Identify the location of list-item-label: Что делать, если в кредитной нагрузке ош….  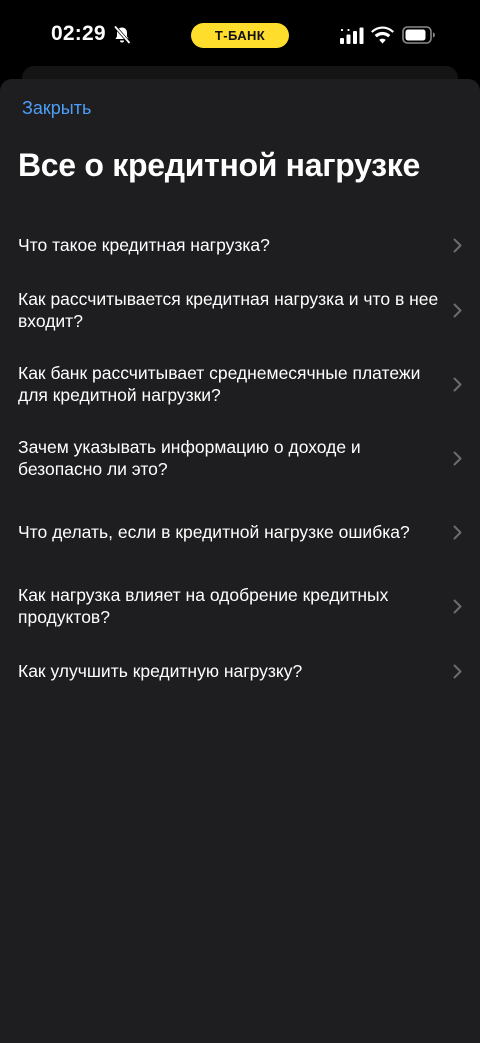
(214, 532).